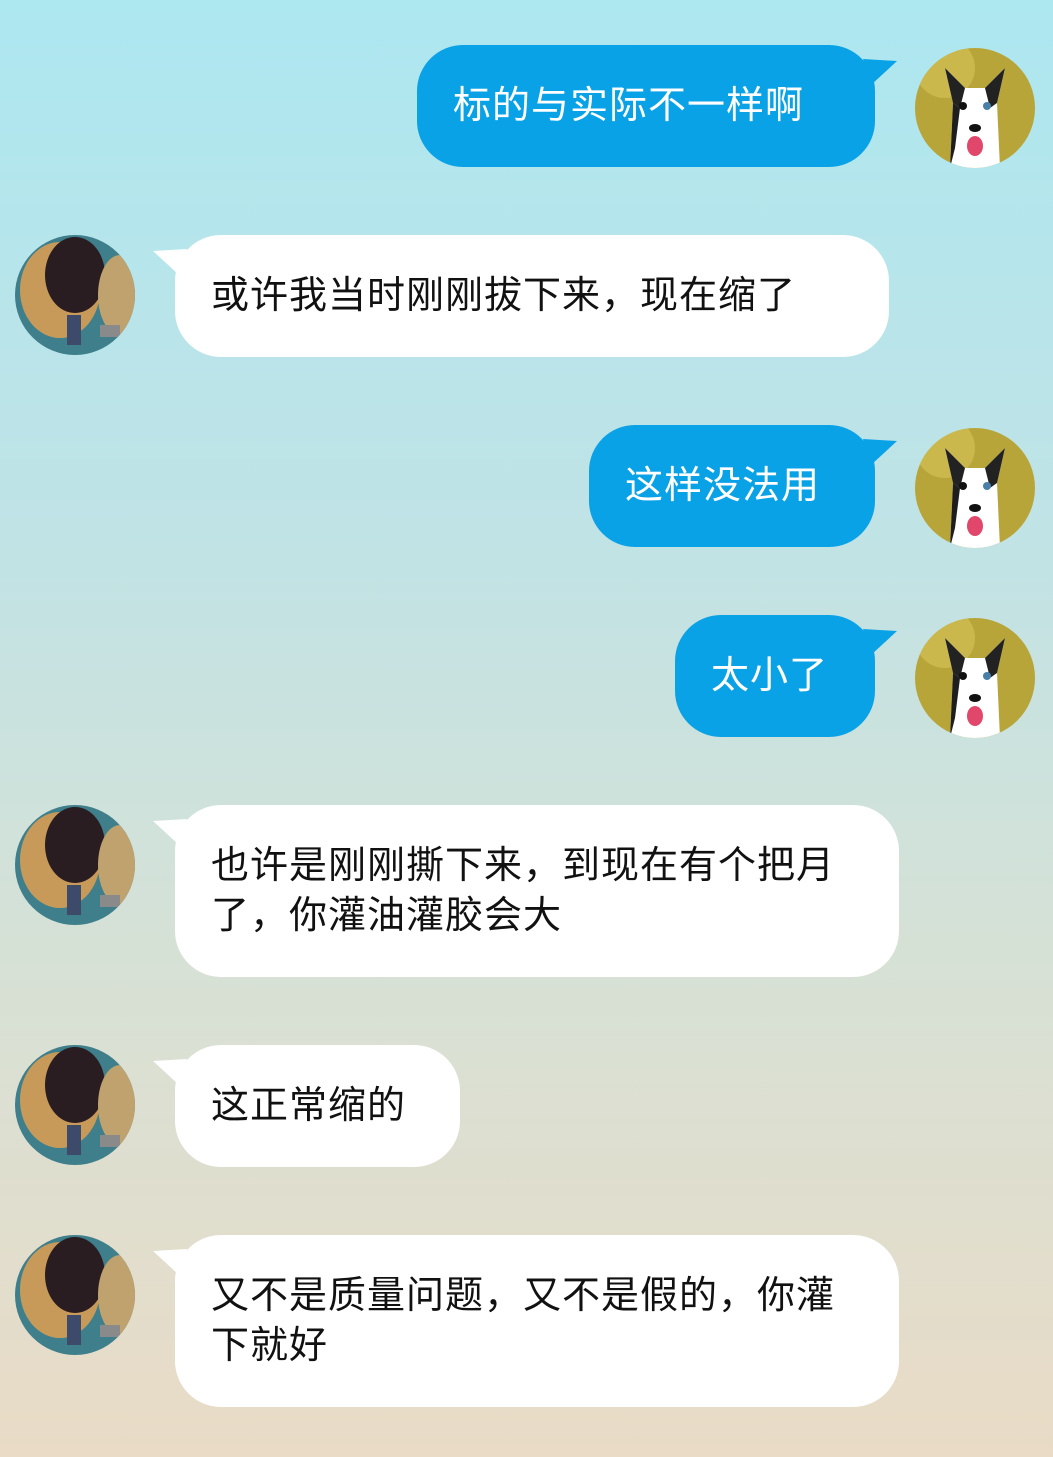  What do you see at coordinates (526, 487) in the screenshot?
I see `message-row: 这样没法用` at bounding box center [526, 487].